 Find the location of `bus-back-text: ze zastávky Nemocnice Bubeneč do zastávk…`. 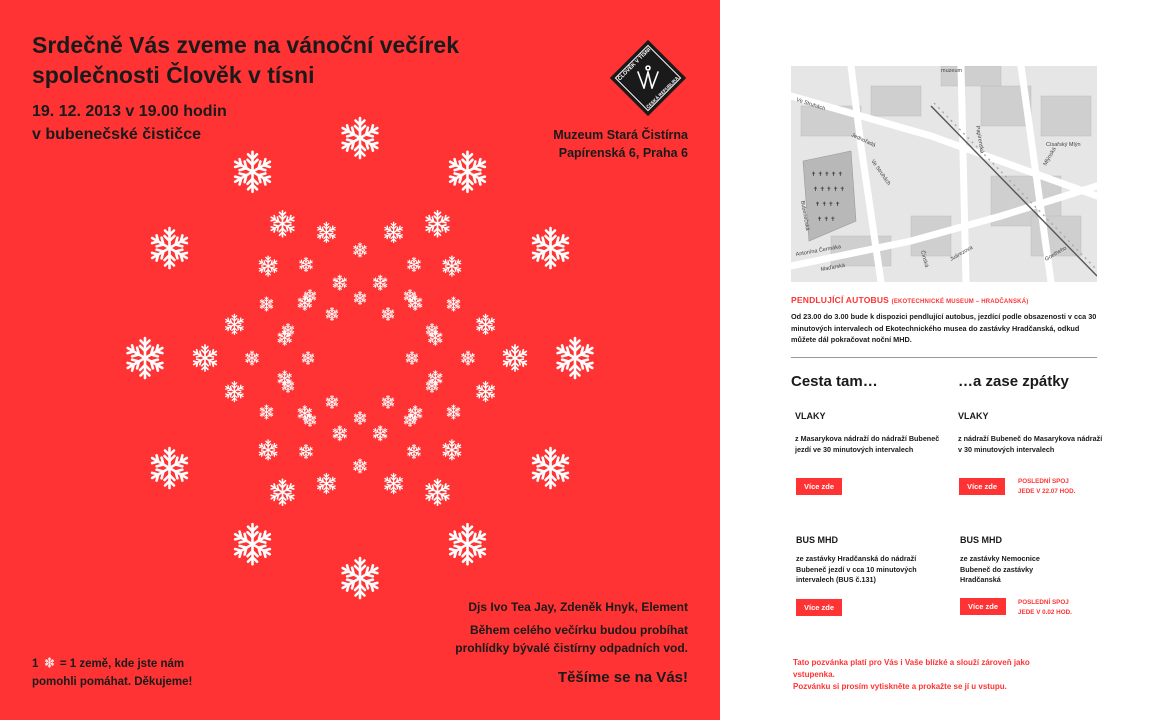

bus-back-text: ze zastávky Nemocnice Bubeneč do zastávk… is located at coordinates (1000, 569).